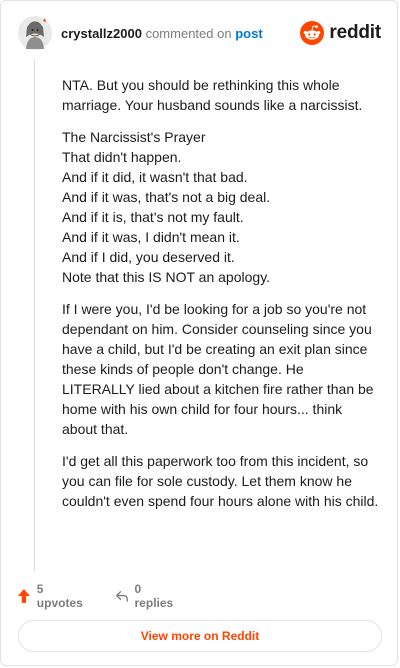 The height and width of the screenshot is (668, 400). I want to click on upvote-count: 5 upvotes, so click(59, 596).